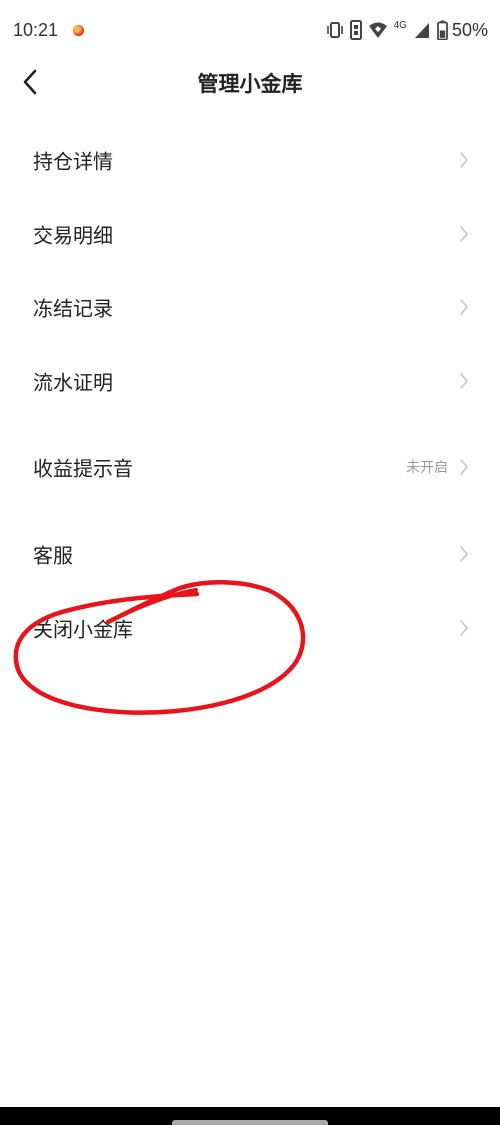  Describe the element at coordinates (36, 30) in the screenshot. I see `status-time: 10:21` at that location.